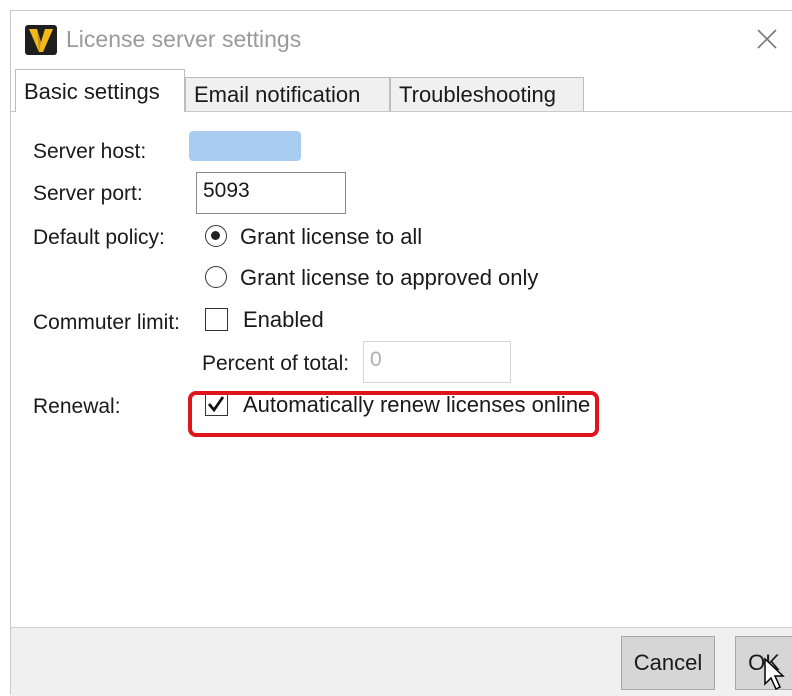  I want to click on renewal-label: Renewal:, so click(77, 406).